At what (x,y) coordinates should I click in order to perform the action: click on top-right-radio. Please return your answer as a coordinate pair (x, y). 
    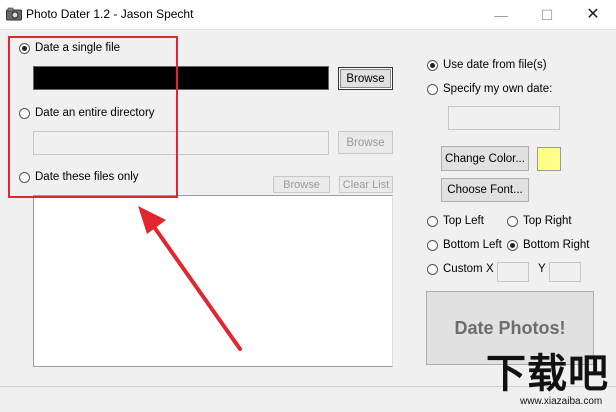
    Looking at the image, I should click on (512, 221).